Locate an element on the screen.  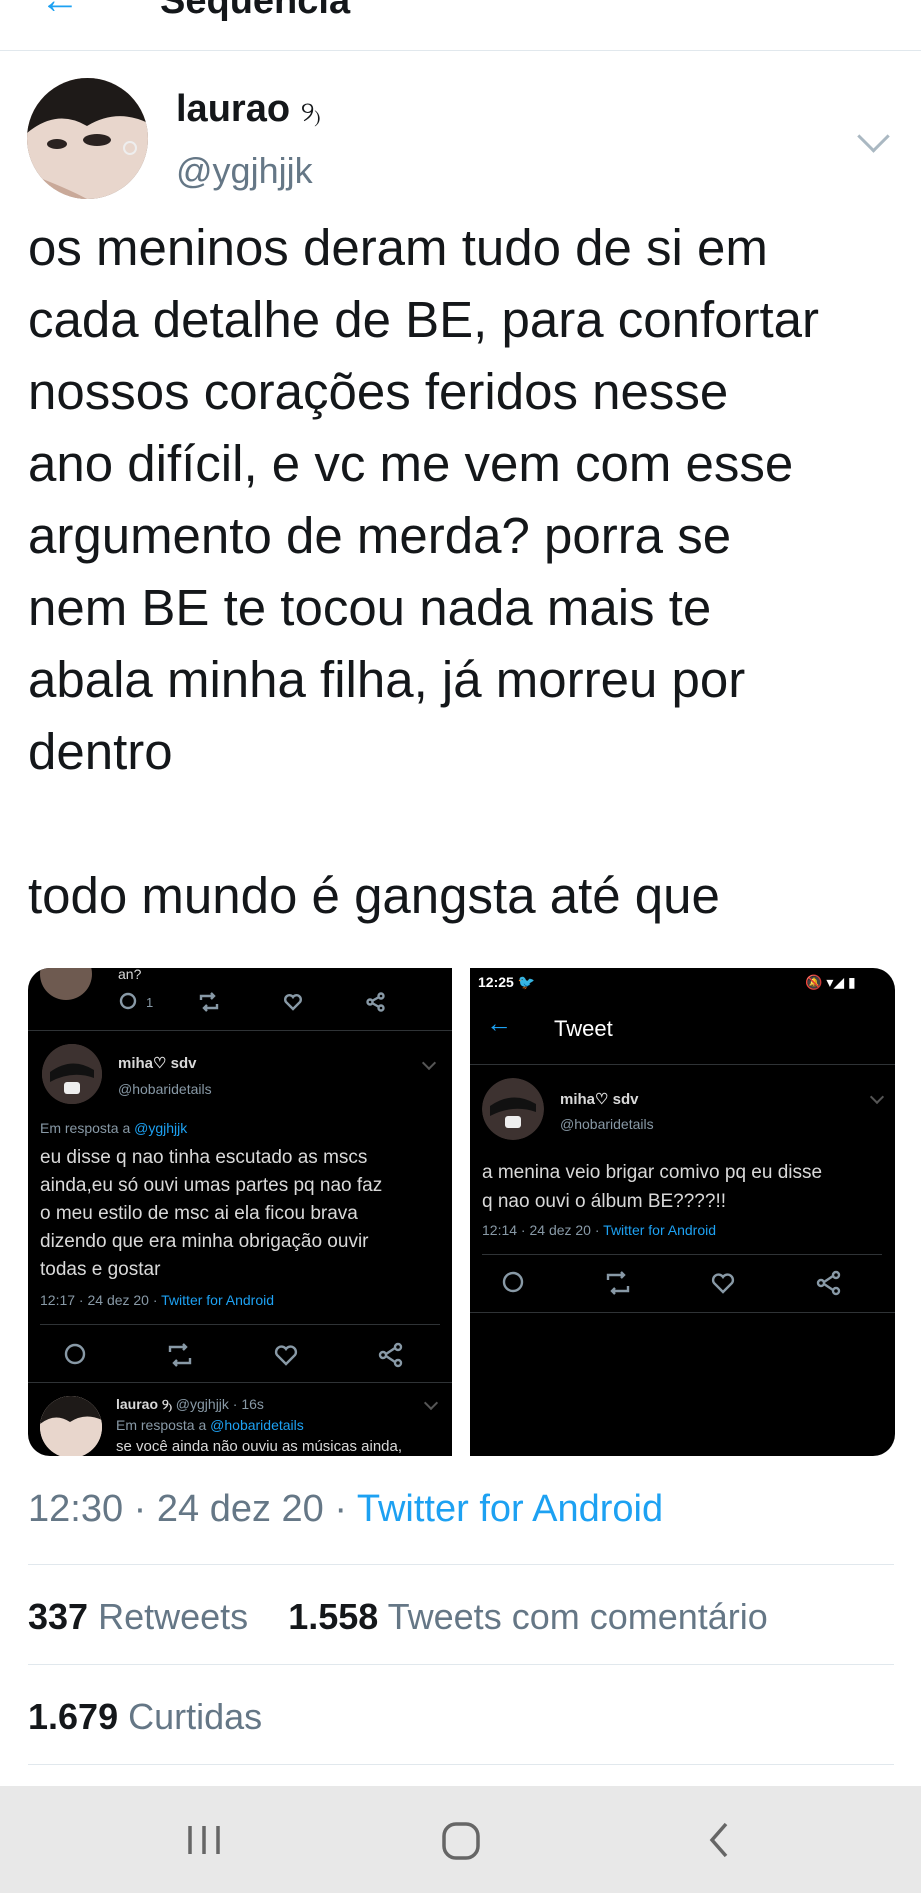
reply-to-line: Em resposta a @ygjhjjk is located at coordinates (114, 1128).